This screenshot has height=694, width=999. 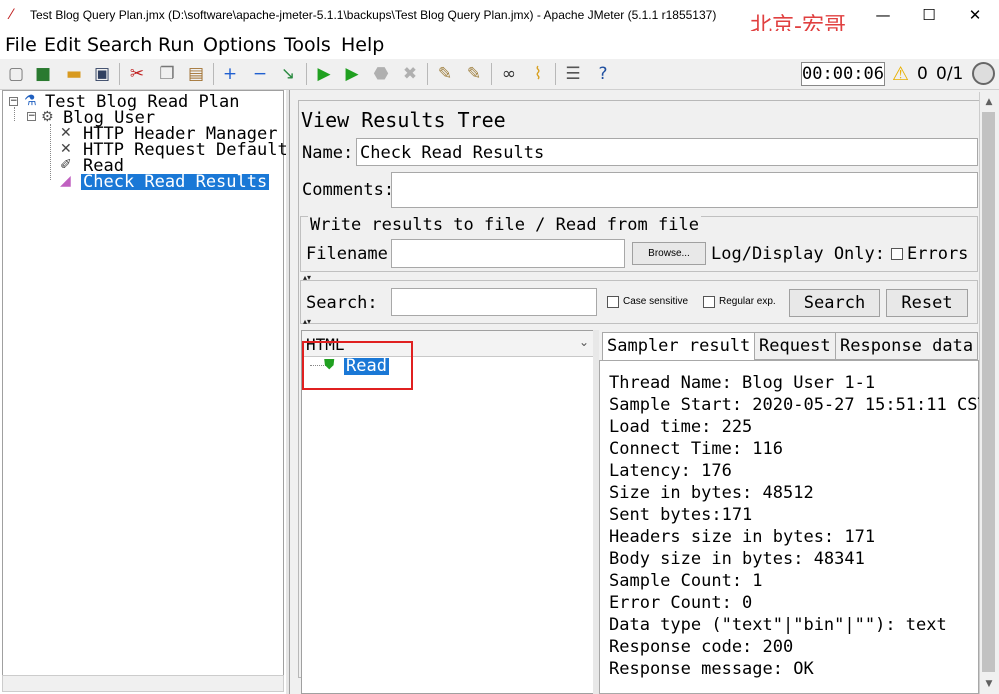 What do you see at coordinates (983, 73) in the screenshot?
I see `remote-status-icon` at bounding box center [983, 73].